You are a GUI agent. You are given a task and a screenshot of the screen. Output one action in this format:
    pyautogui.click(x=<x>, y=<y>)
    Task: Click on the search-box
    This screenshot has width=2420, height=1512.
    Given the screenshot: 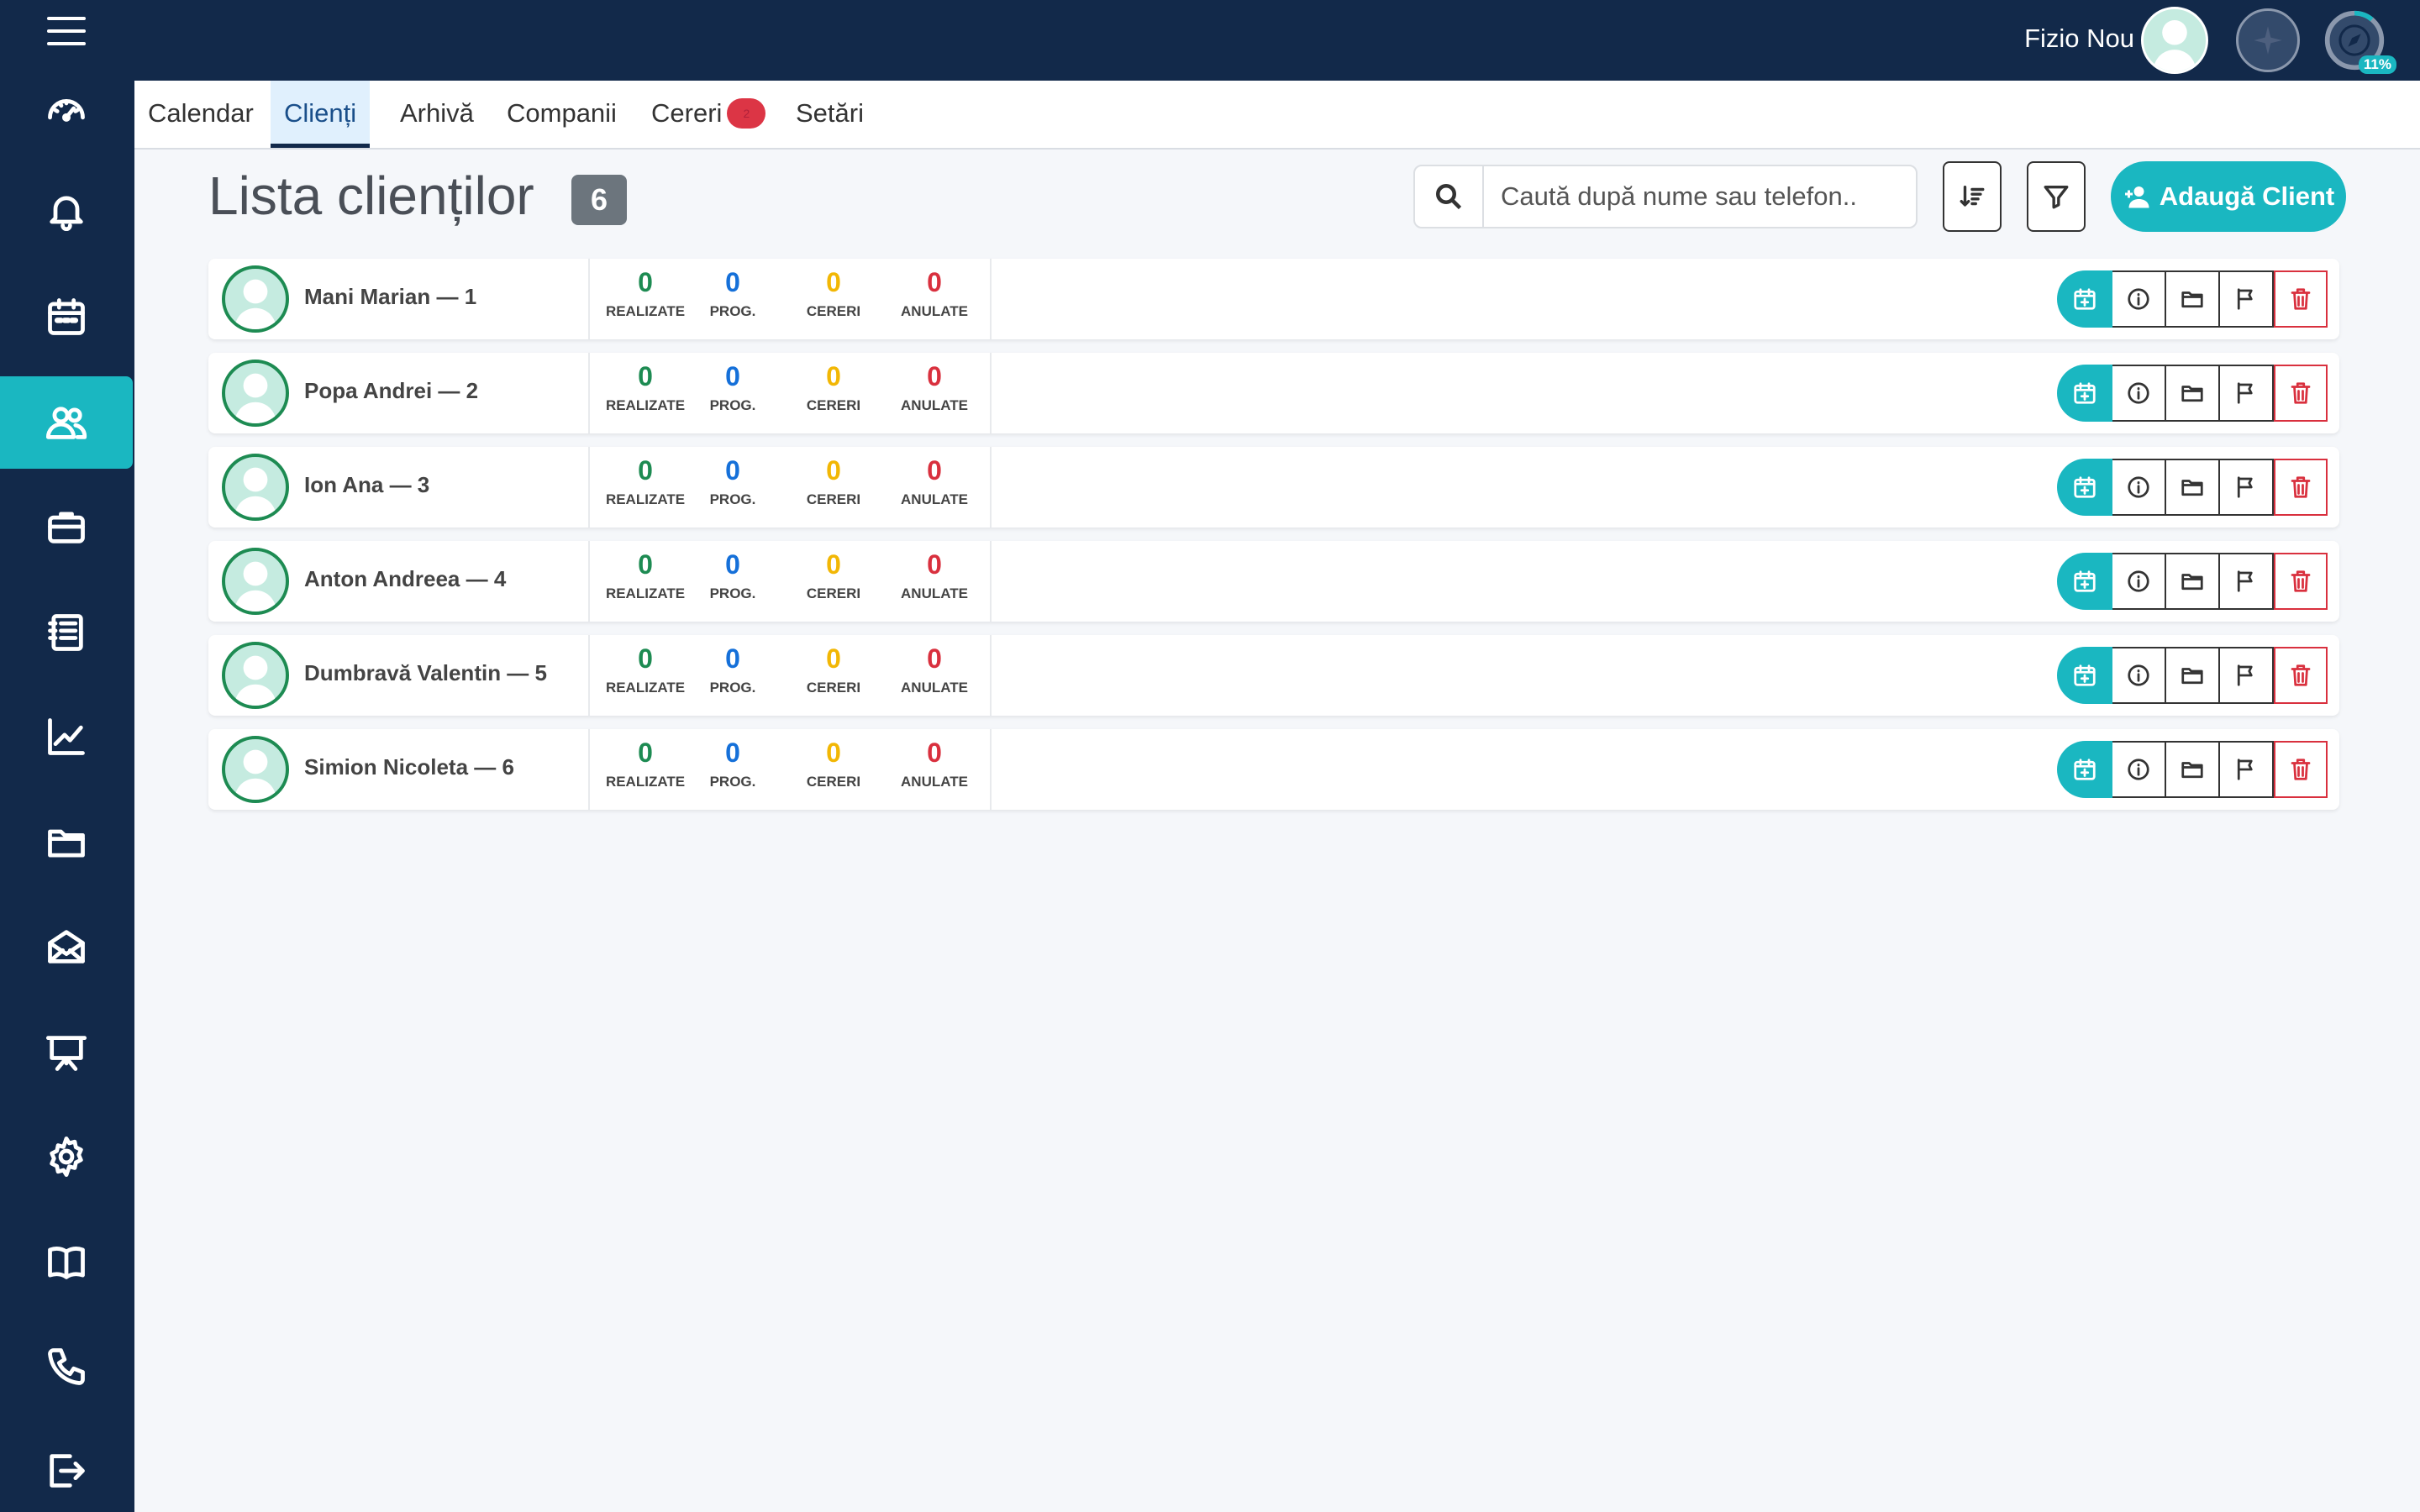 What is the action you would take?
    pyautogui.click(x=1665, y=196)
    